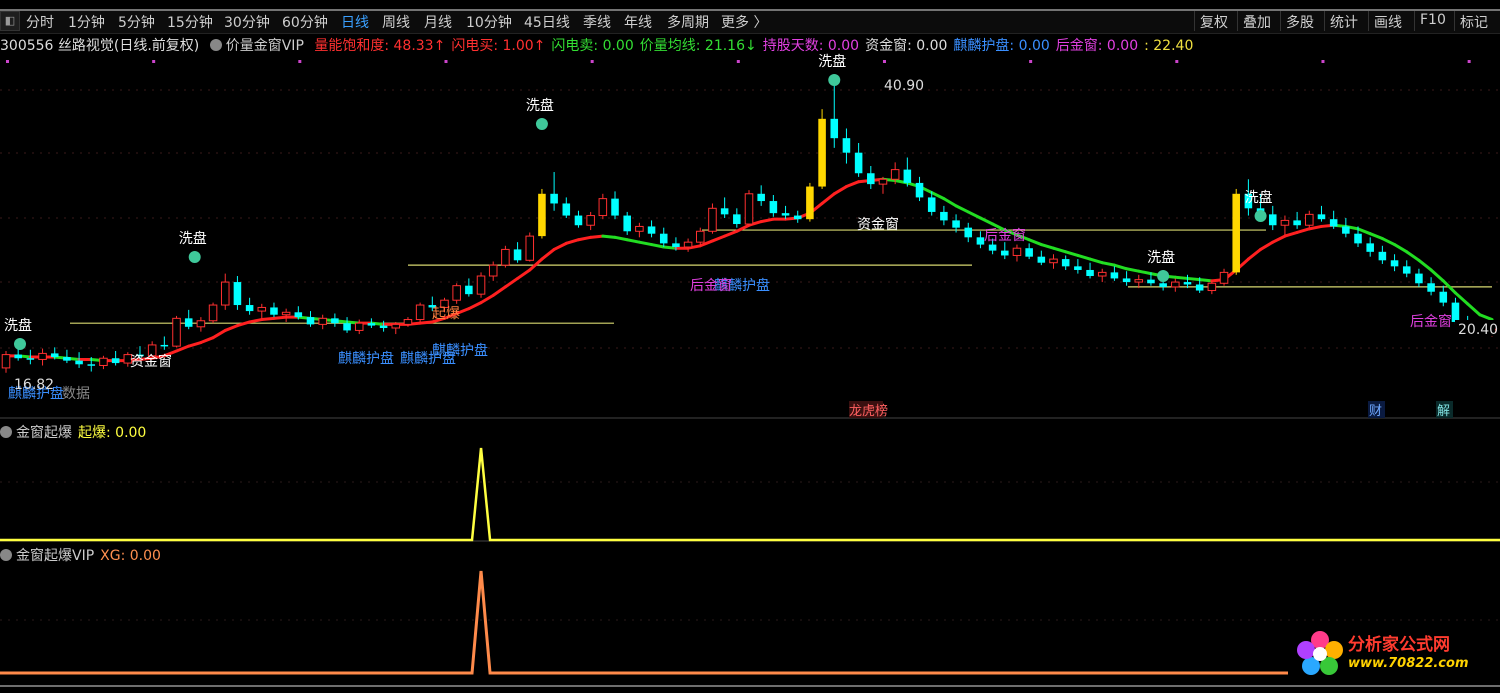  Describe the element at coordinates (1399, 645) in the screenshot. I see `watermark-title: 分析家公式网` at that location.